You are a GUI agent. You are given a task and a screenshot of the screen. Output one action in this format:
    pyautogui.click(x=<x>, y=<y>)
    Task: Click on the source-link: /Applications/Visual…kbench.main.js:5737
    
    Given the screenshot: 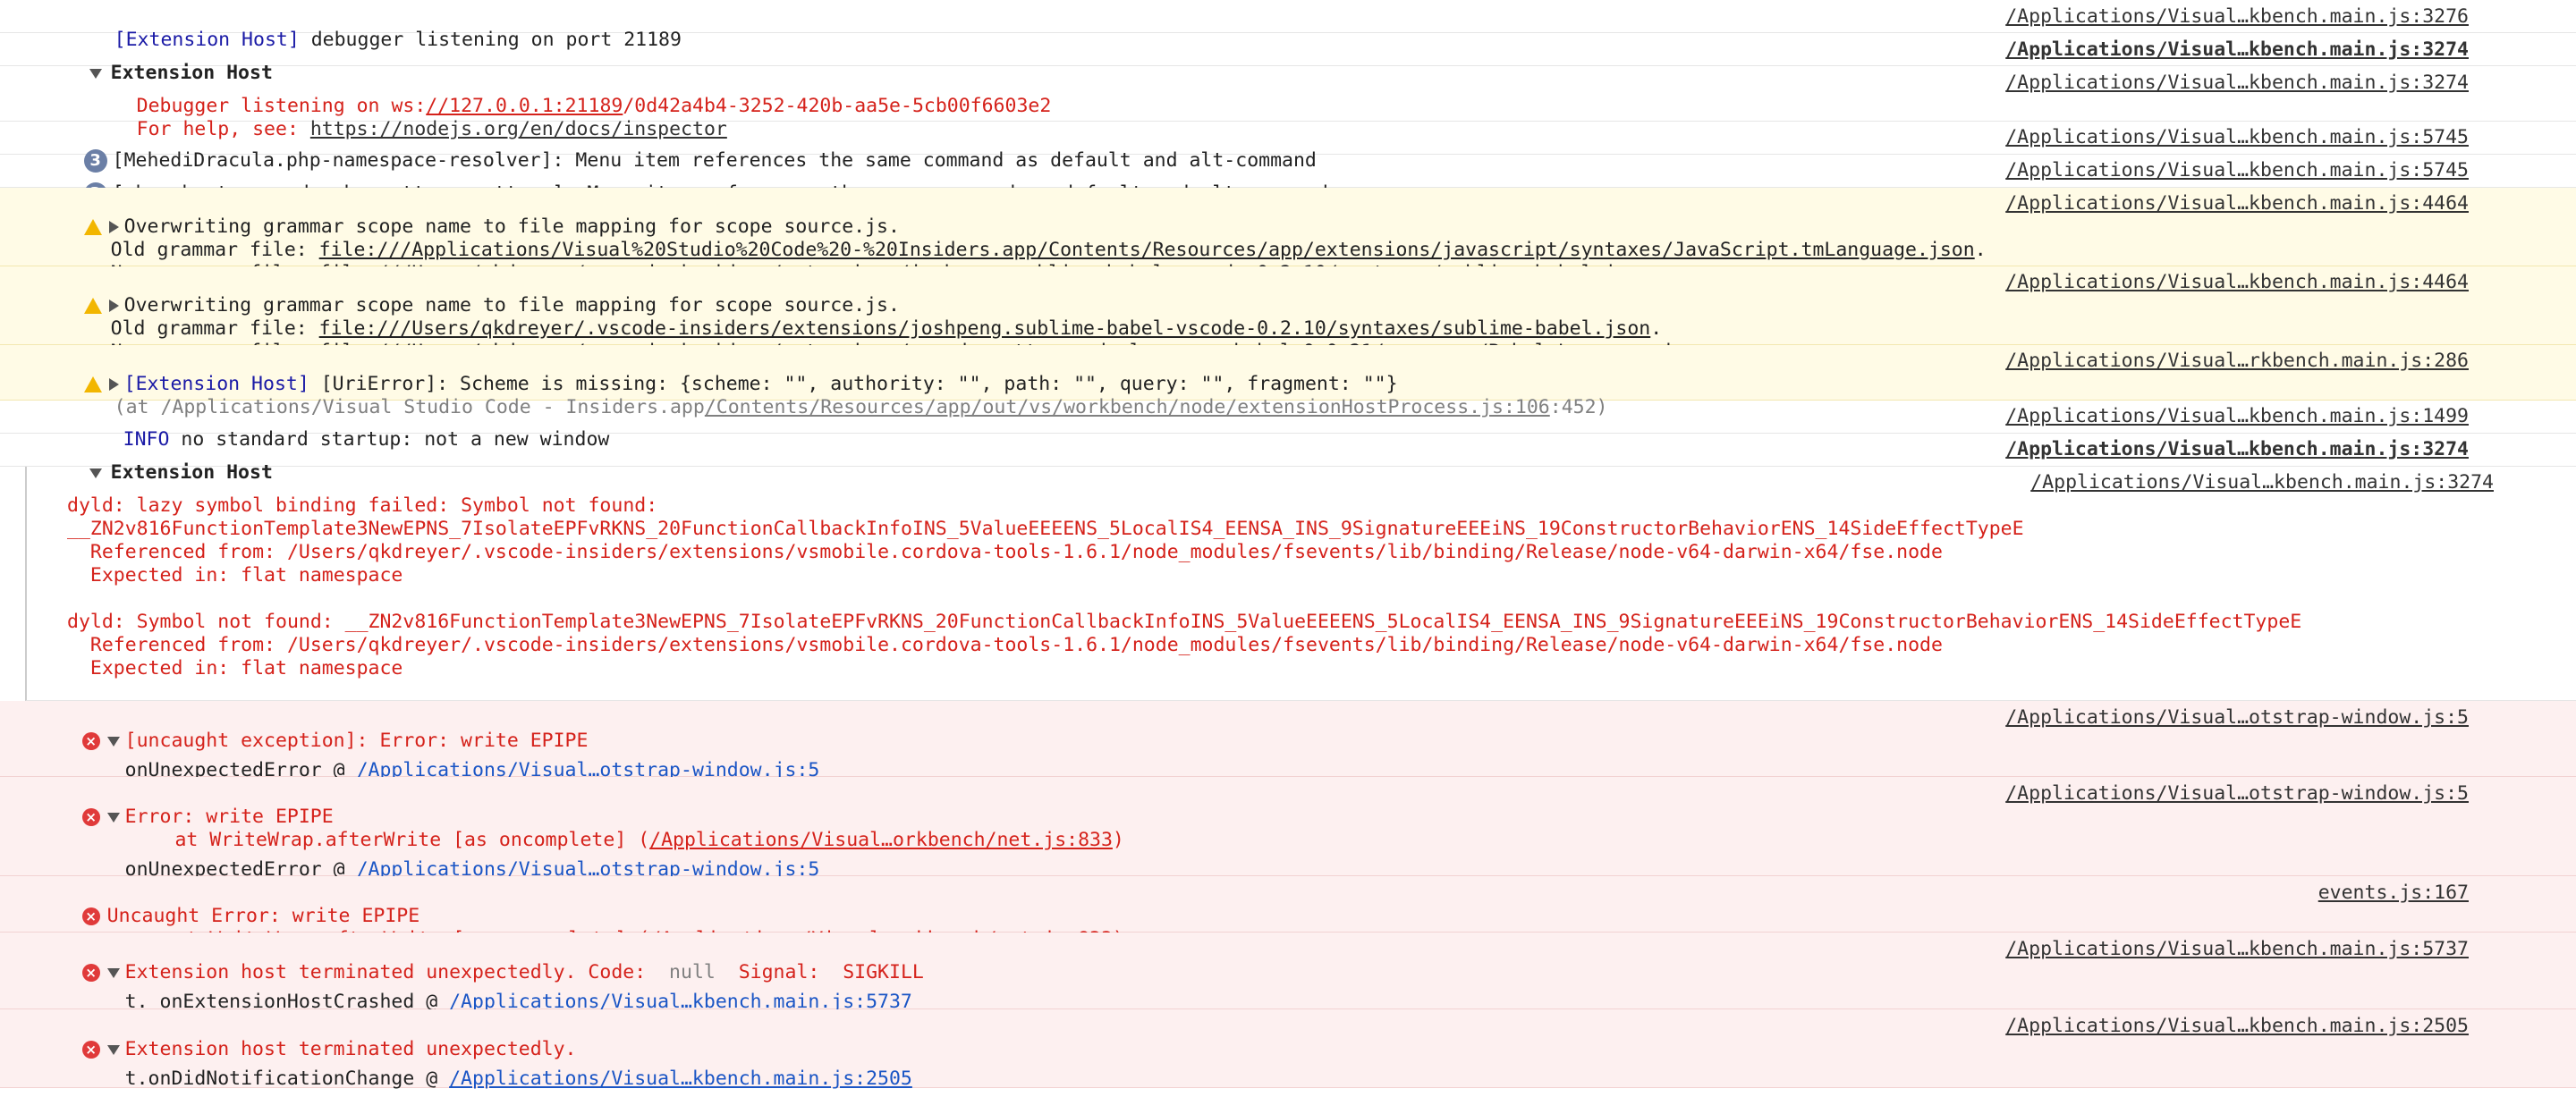 What is the action you would take?
    pyautogui.click(x=2237, y=950)
    